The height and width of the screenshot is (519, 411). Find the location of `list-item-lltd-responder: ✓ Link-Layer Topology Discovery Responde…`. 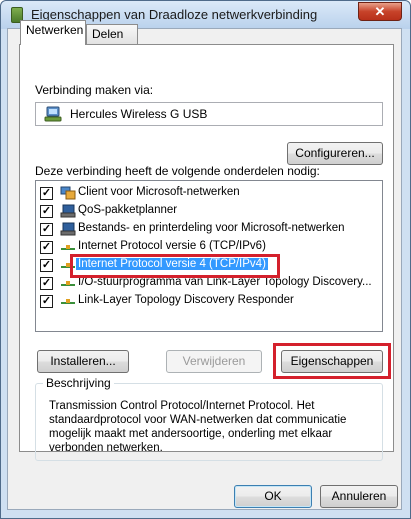

list-item-lltd-responder: ✓ Link-Layer Topology Discovery Responde… is located at coordinates (209, 301).